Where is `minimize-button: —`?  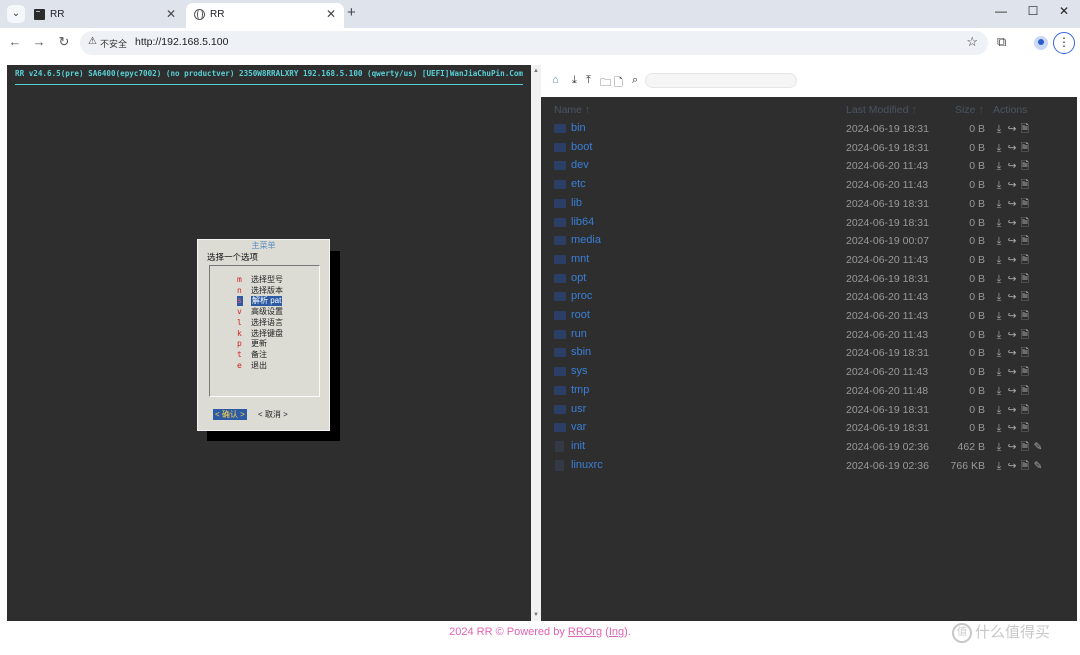
minimize-button: — is located at coordinates (1001, 11).